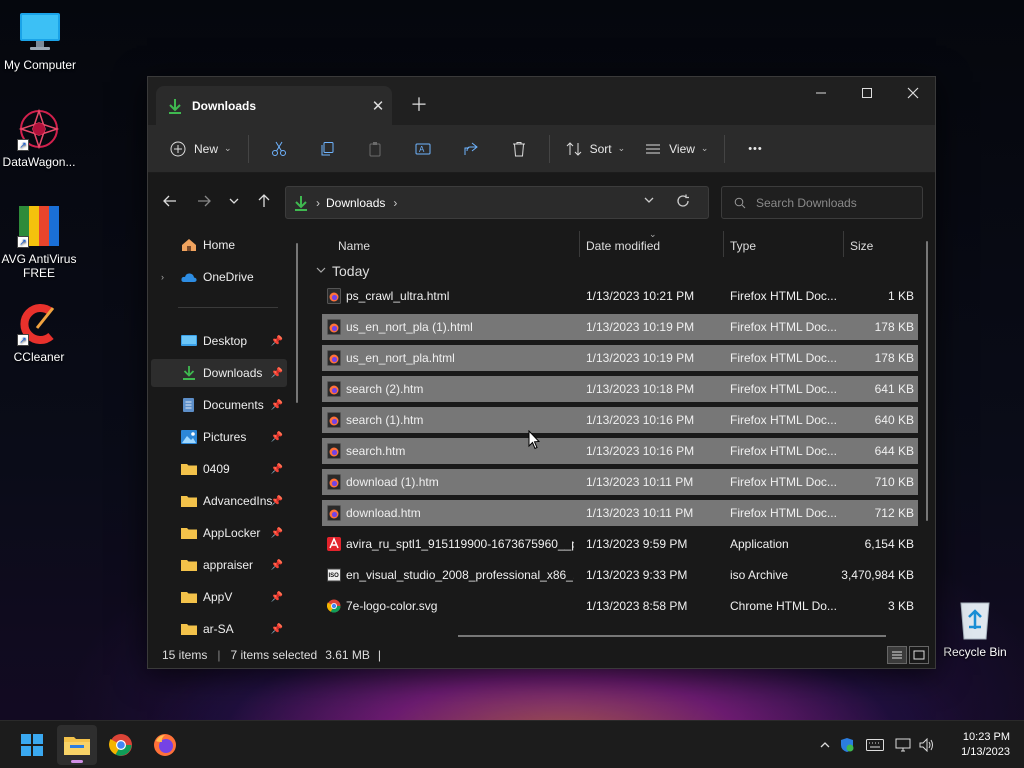  Describe the element at coordinates (219, 341) in the screenshot. I see `sidebar-item-desktop: Desktop 📌` at that location.